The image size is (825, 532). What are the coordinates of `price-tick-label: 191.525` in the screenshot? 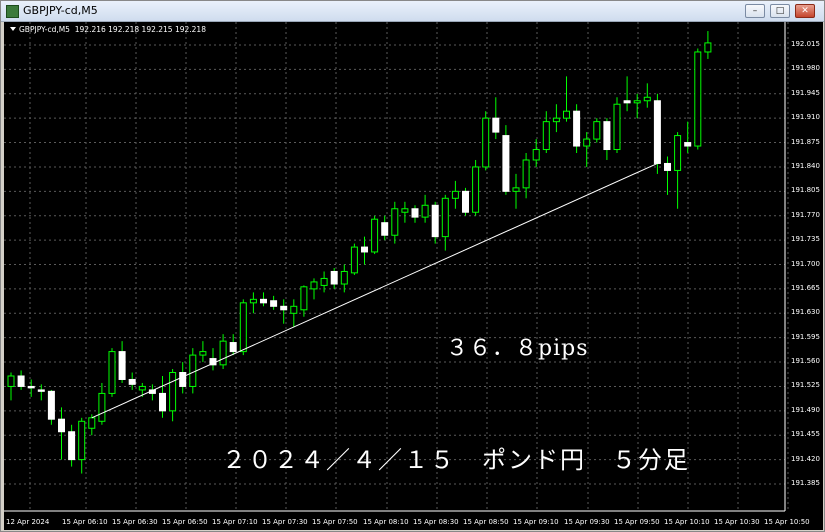 It's located at (805, 385).